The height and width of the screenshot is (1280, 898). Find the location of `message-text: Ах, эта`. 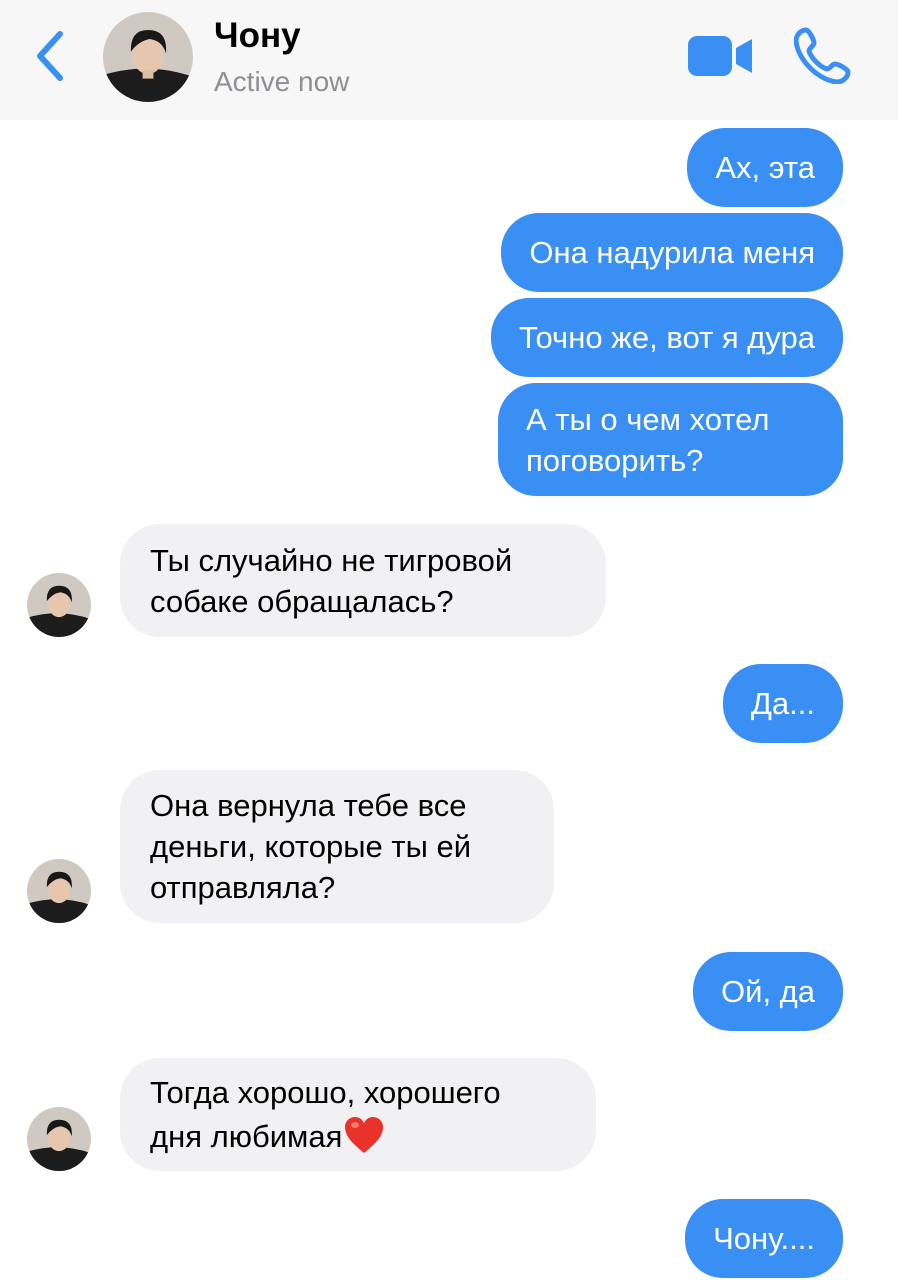

message-text: Ах, эта is located at coordinates (765, 167).